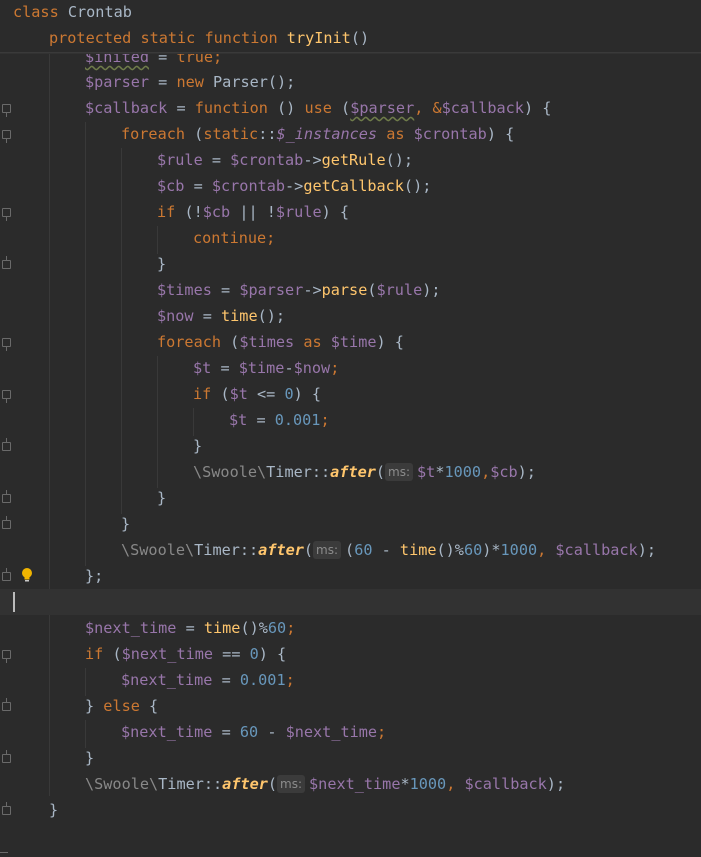  Describe the element at coordinates (280, 342) in the screenshot. I see `code-line: foreach ($times as $time) {` at that location.